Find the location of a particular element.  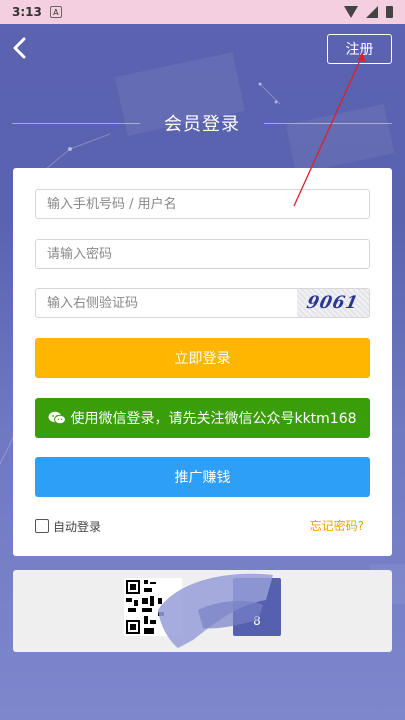

auto-login-checkbox is located at coordinates (42, 526).